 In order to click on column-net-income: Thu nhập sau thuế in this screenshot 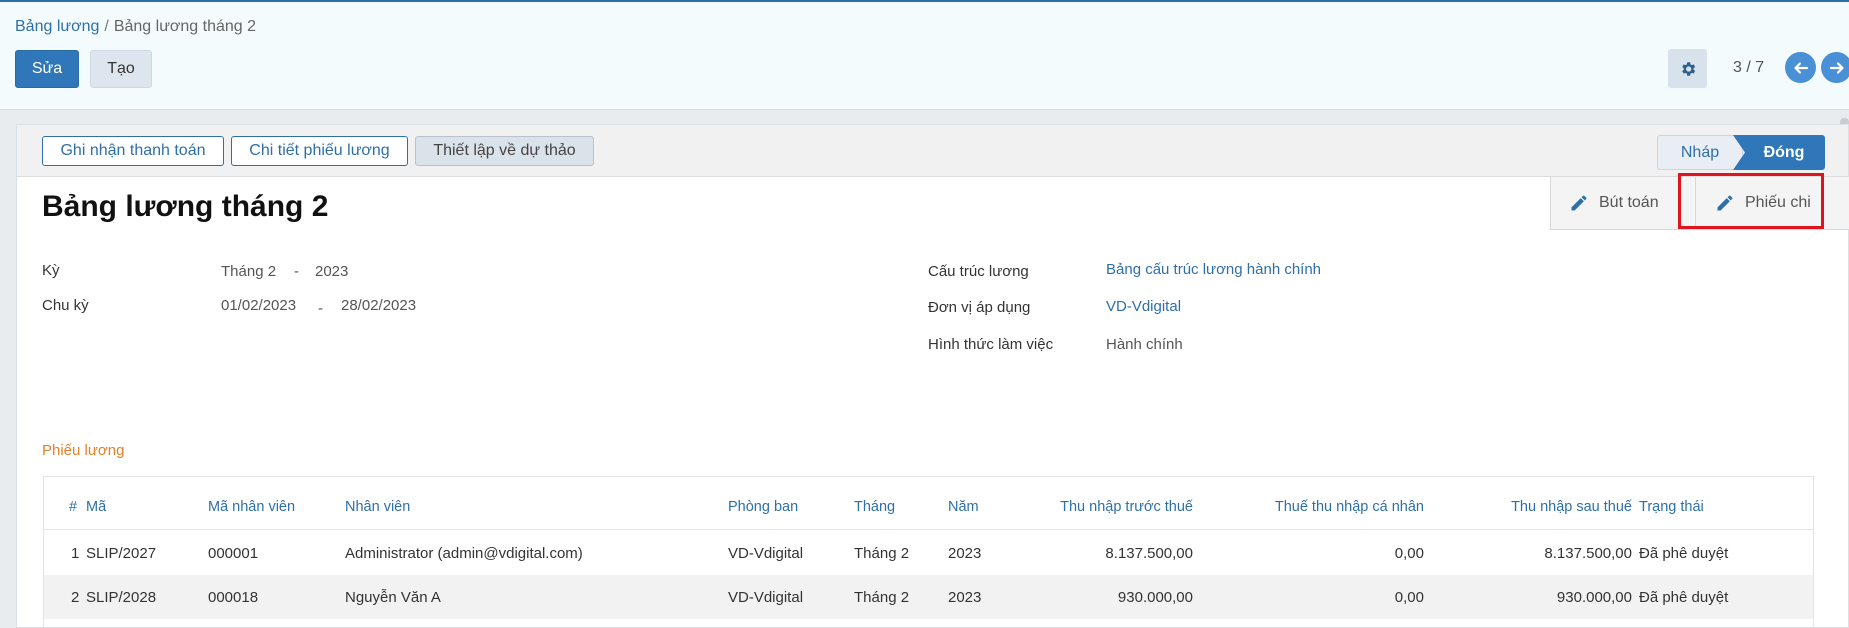, I will do `click(1571, 507)`.